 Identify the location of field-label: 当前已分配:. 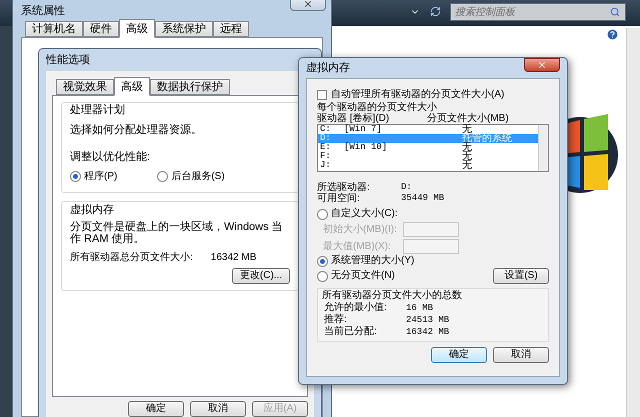
(351, 332).